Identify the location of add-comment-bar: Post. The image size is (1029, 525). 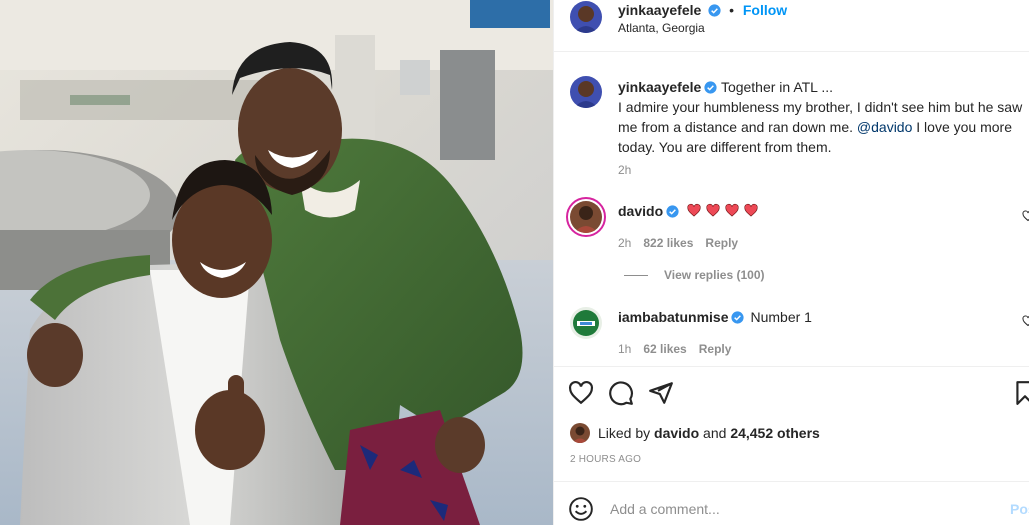
(791, 503).